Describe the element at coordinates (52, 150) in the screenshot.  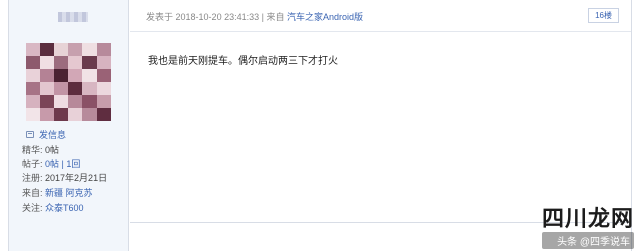
I see `stat-value: 0帖` at that location.